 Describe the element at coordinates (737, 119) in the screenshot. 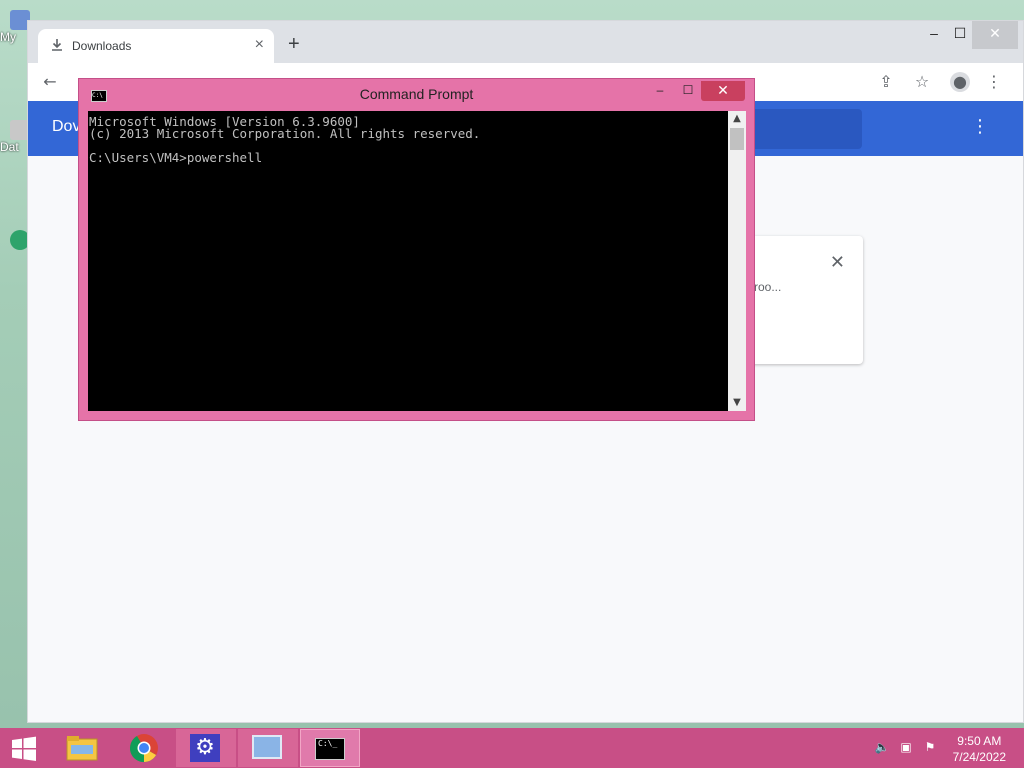

I see `scroll-up-icon: ▲` at that location.